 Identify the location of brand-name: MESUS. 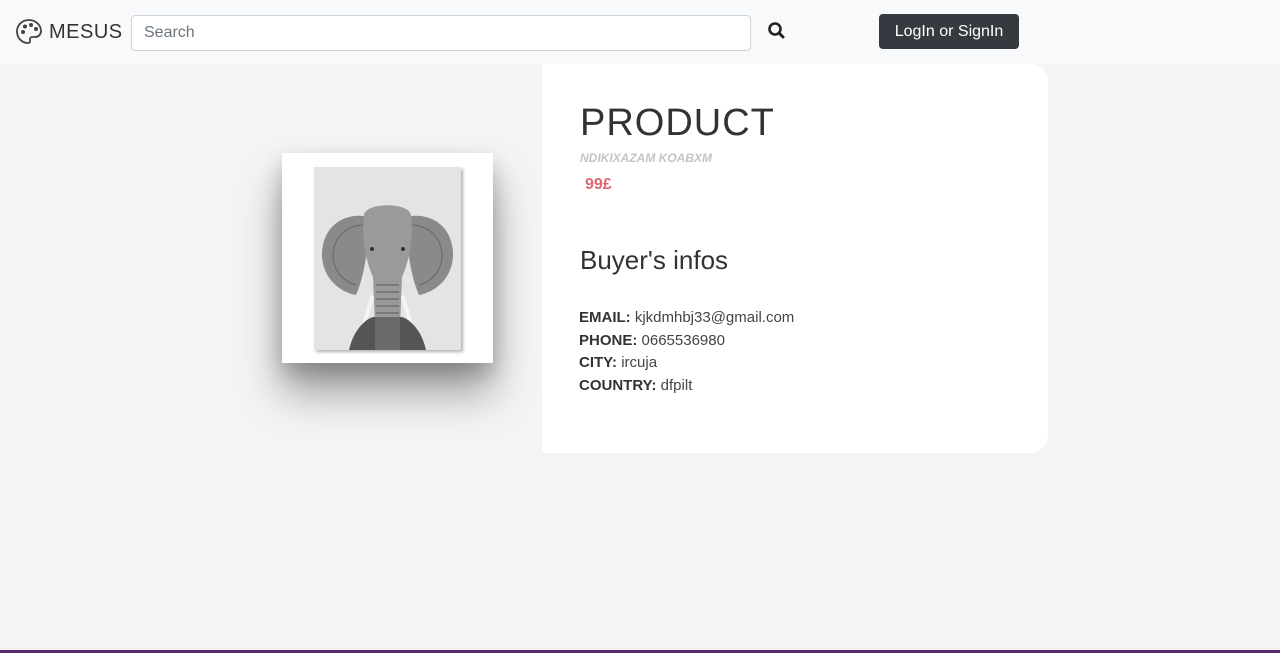
(86, 31).